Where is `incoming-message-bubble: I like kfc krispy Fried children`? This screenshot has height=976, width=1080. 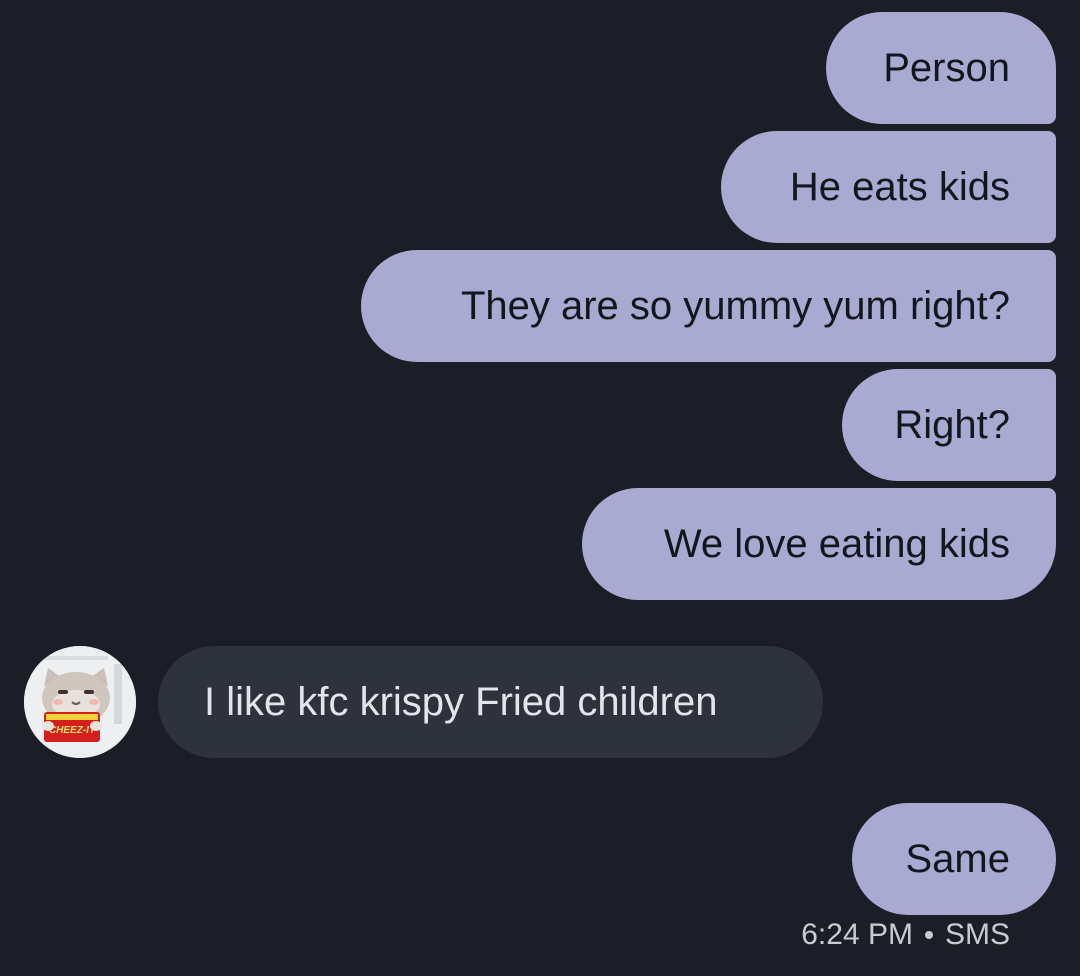
incoming-message-bubble: I like kfc krispy Fried children is located at coordinates (490, 702).